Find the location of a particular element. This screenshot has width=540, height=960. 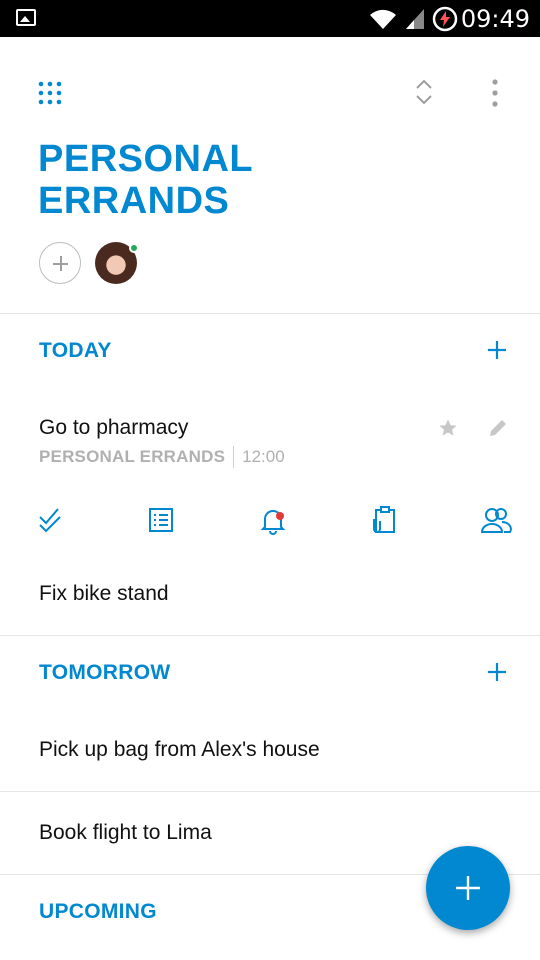

reminder-bell-icon is located at coordinates (273, 520).